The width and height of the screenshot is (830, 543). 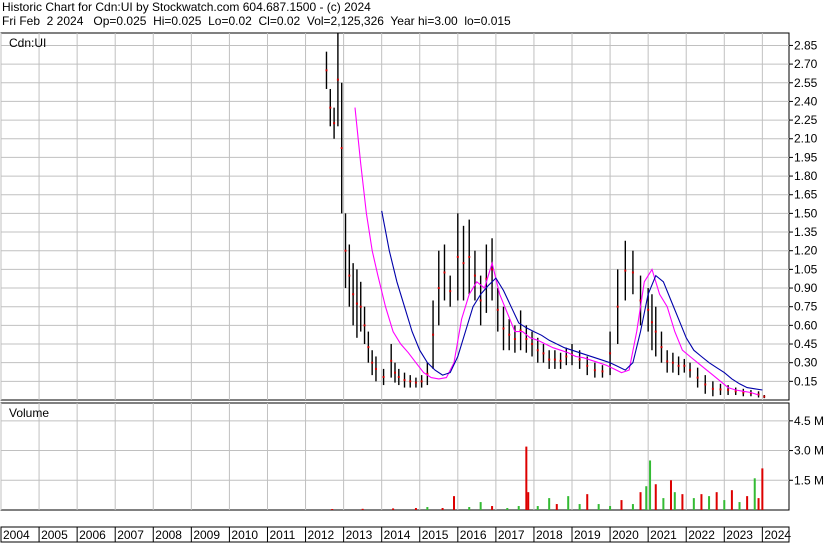 I want to click on price-tick-label: 1.35, so click(x=806, y=232).